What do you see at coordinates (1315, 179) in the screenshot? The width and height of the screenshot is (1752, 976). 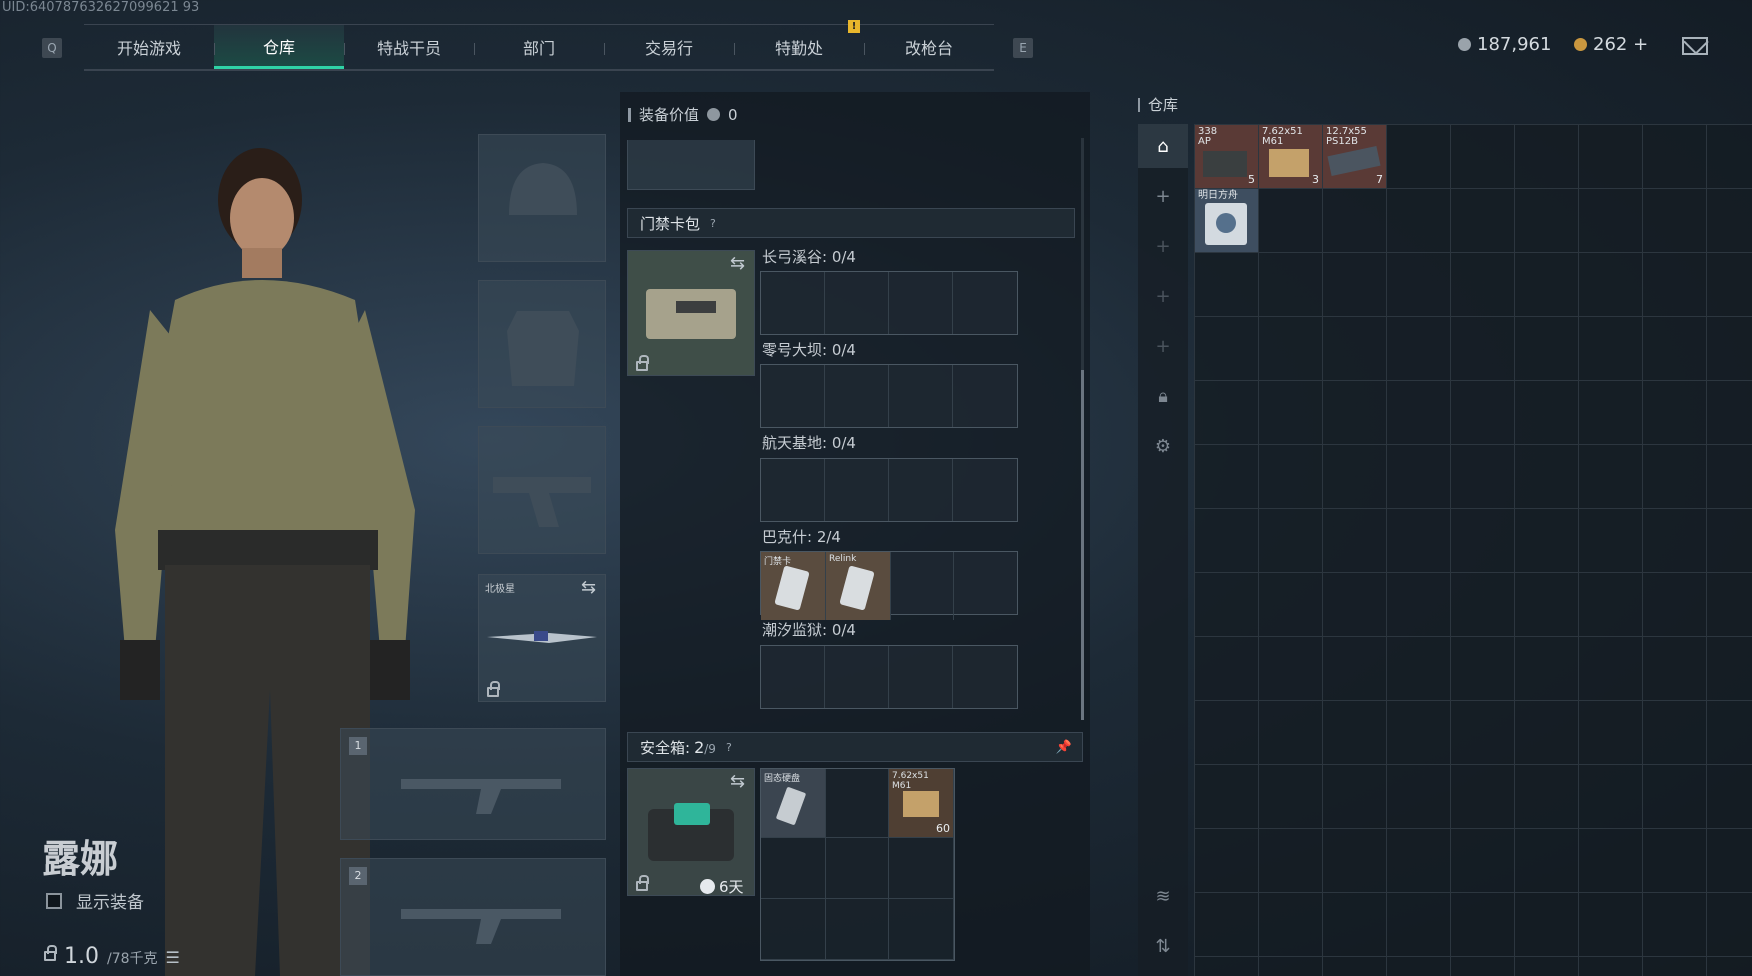 I see `item-count: 3` at bounding box center [1315, 179].